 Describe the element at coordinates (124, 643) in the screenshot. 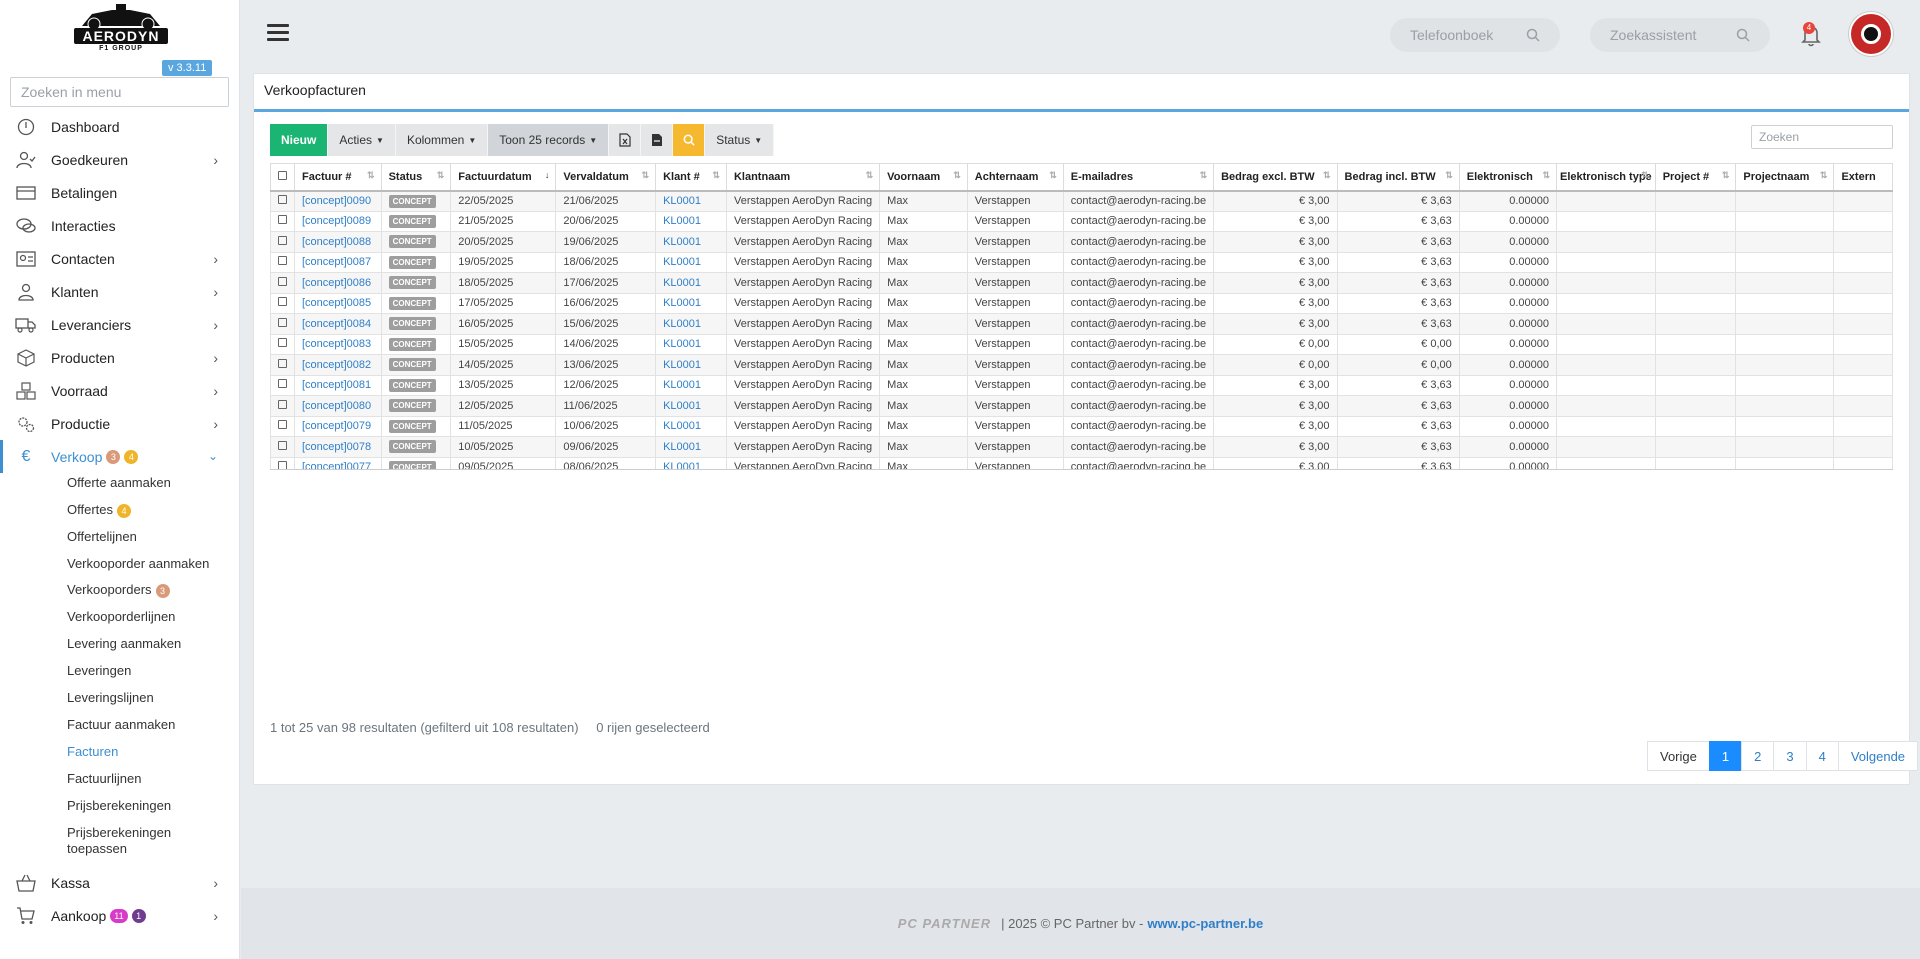

I see `submenu-levering-aanmaken: Levering aanmaken` at that location.